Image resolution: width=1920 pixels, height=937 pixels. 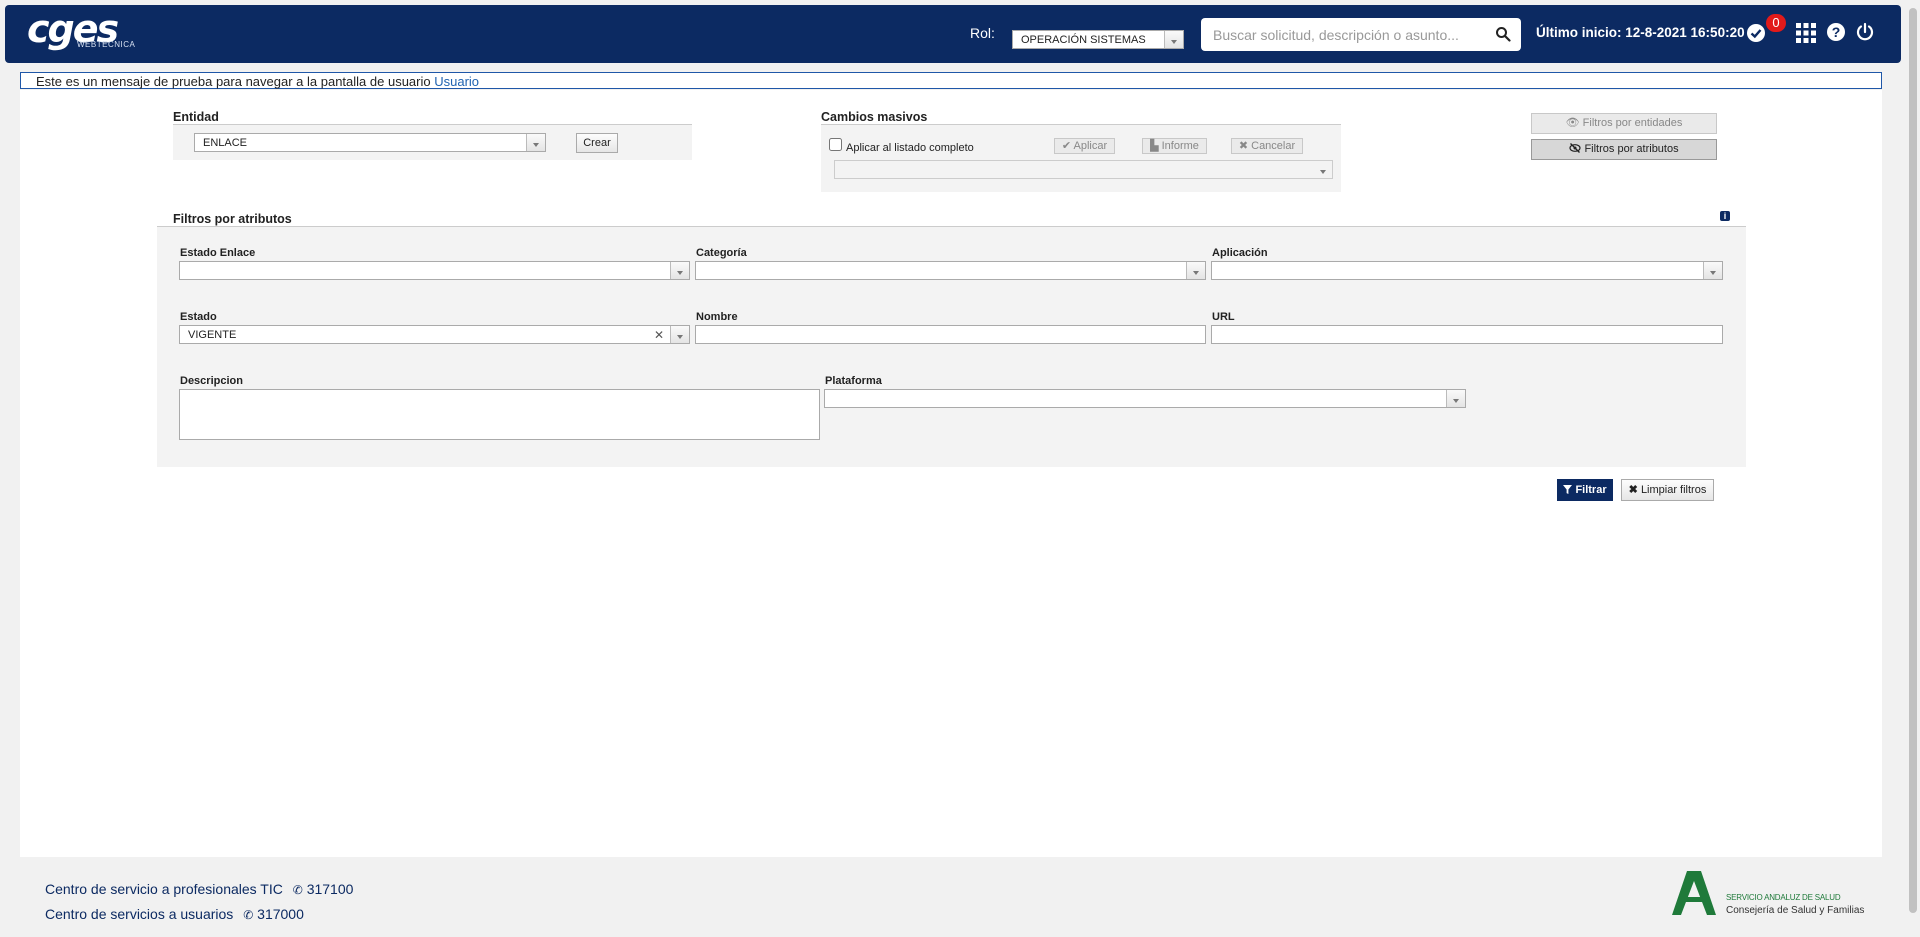 I want to click on descripcion-label: Descripcion, so click(x=211, y=381).